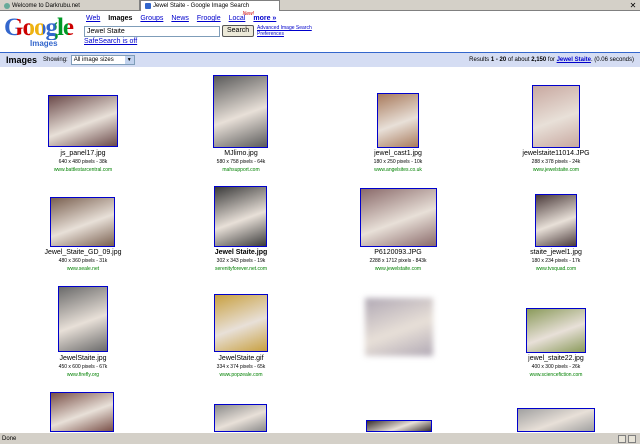  What do you see at coordinates (110, 41) in the screenshot?
I see `safesearch-link: SafeSearch is off` at bounding box center [110, 41].